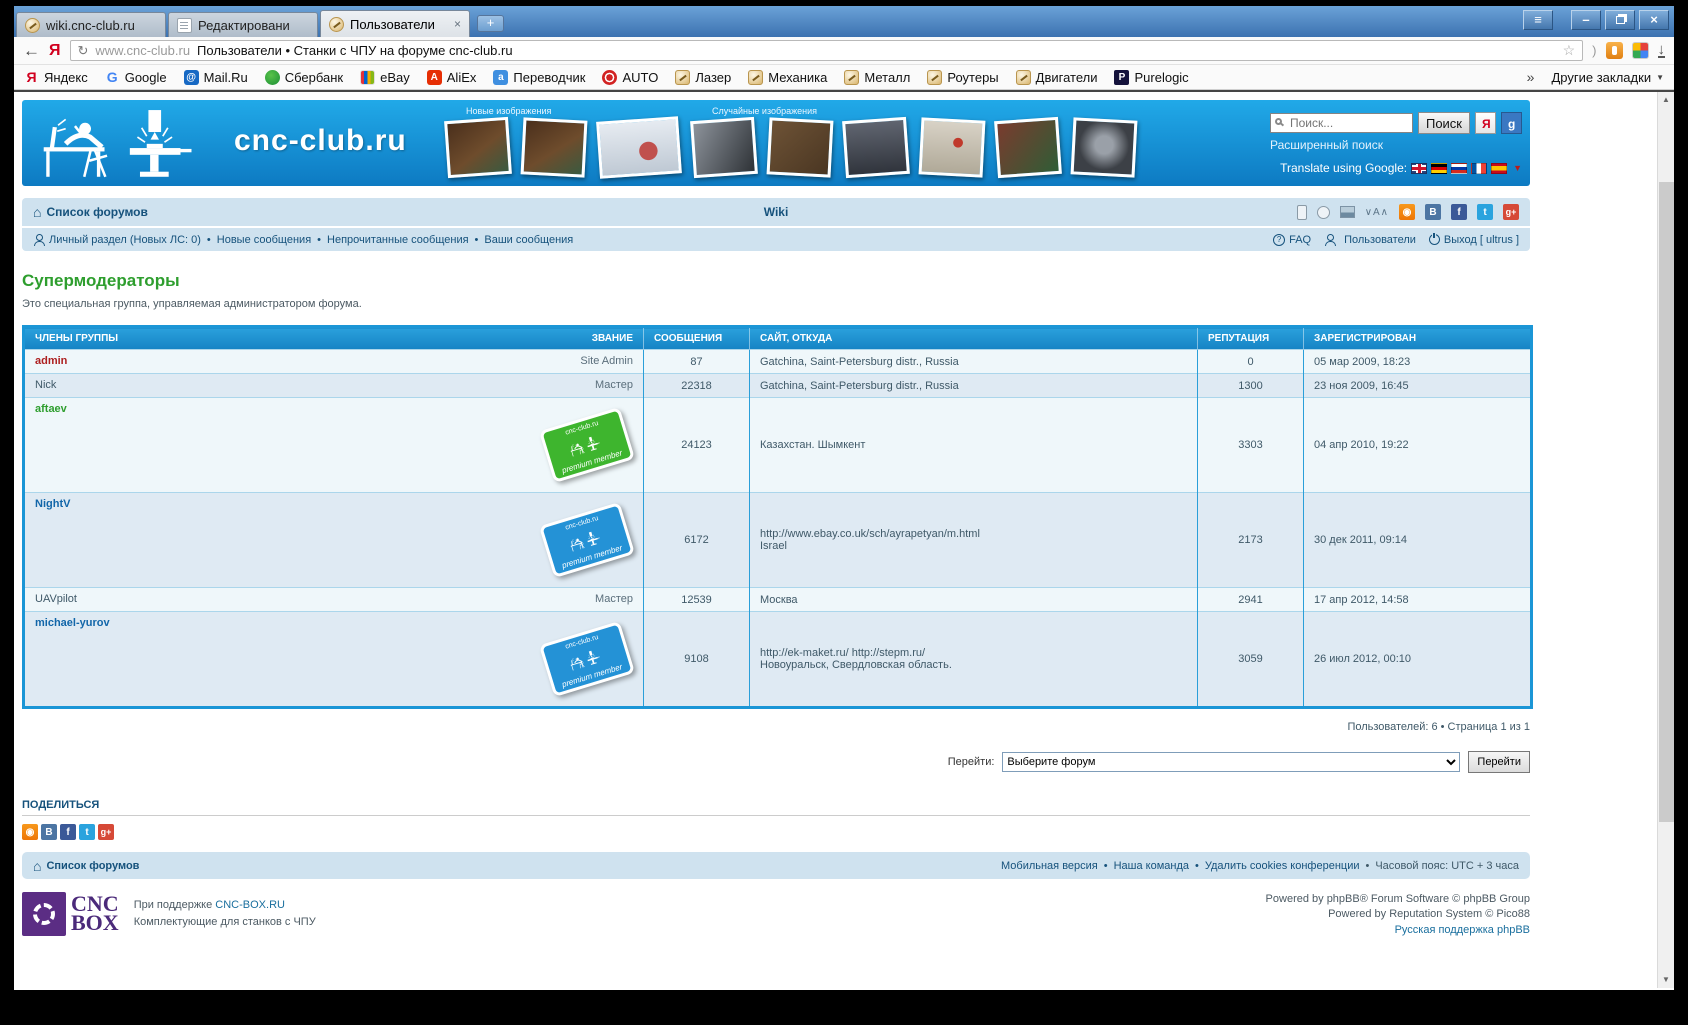  I want to click on yandex-browser-icon: Я, so click(55, 51).